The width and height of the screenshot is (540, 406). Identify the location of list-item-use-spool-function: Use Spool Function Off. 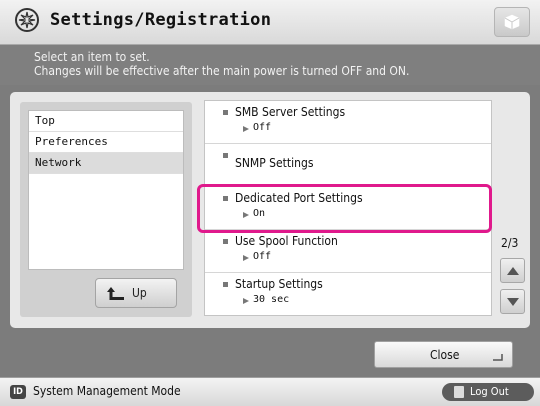
(348, 251).